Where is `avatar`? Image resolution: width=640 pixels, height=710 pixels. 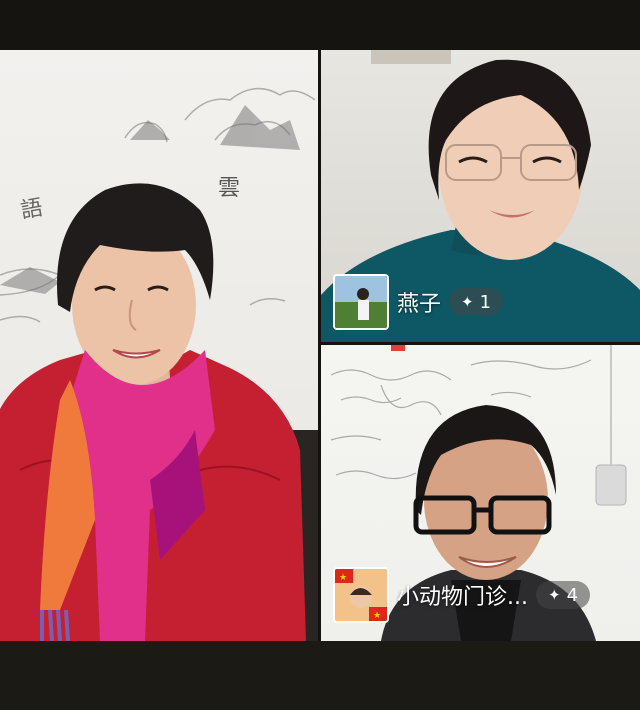
avatar is located at coordinates (361, 302).